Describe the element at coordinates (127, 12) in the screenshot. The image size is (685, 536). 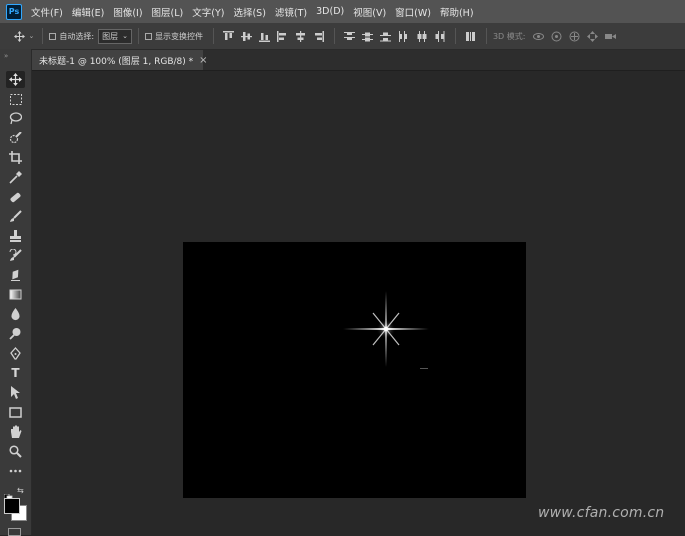
I see `menu-image: 图像(I)` at that location.